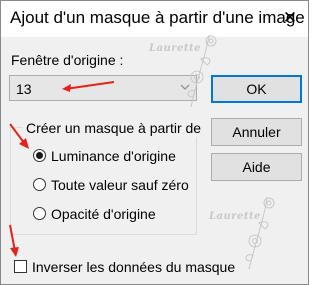 The height and width of the screenshot is (285, 320). I want to click on title-bar: Ajout d'un masque à partir d'une image ✕, so click(154, 19).